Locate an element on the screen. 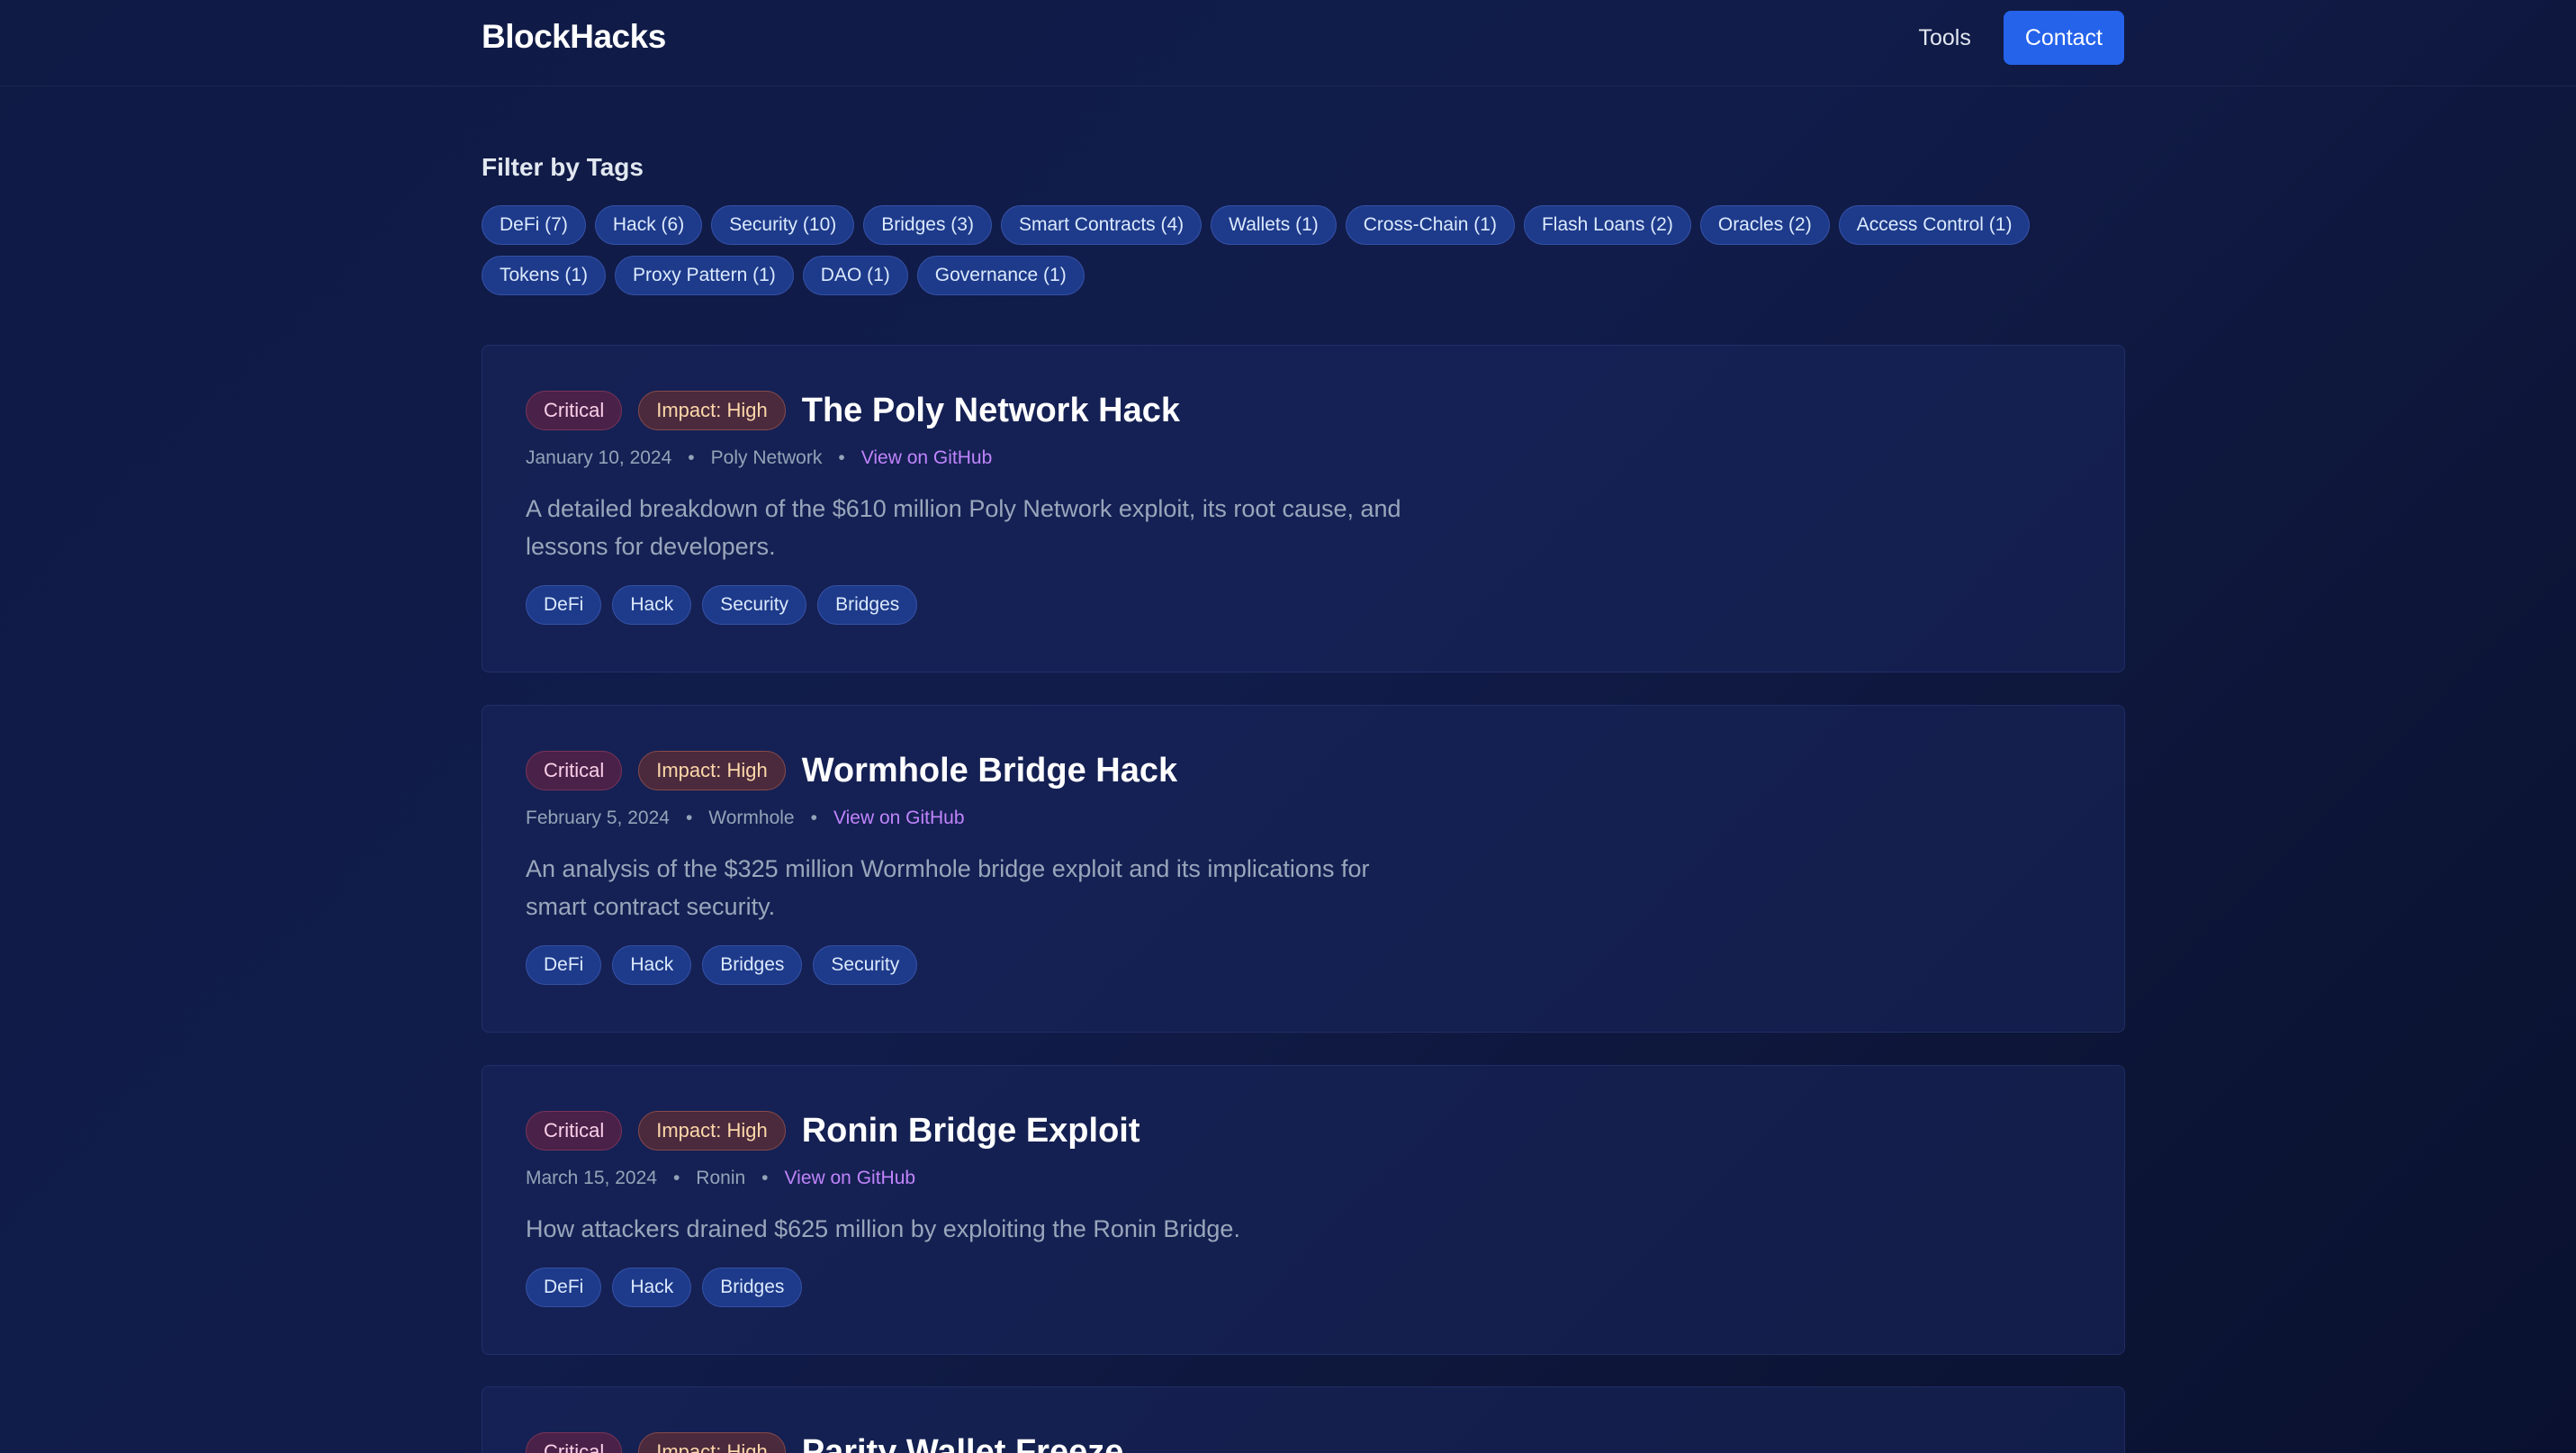 The width and height of the screenshot is (2576, 1453). post-title: Wormhole Bridge Hack is located at coordinates (989, 771).